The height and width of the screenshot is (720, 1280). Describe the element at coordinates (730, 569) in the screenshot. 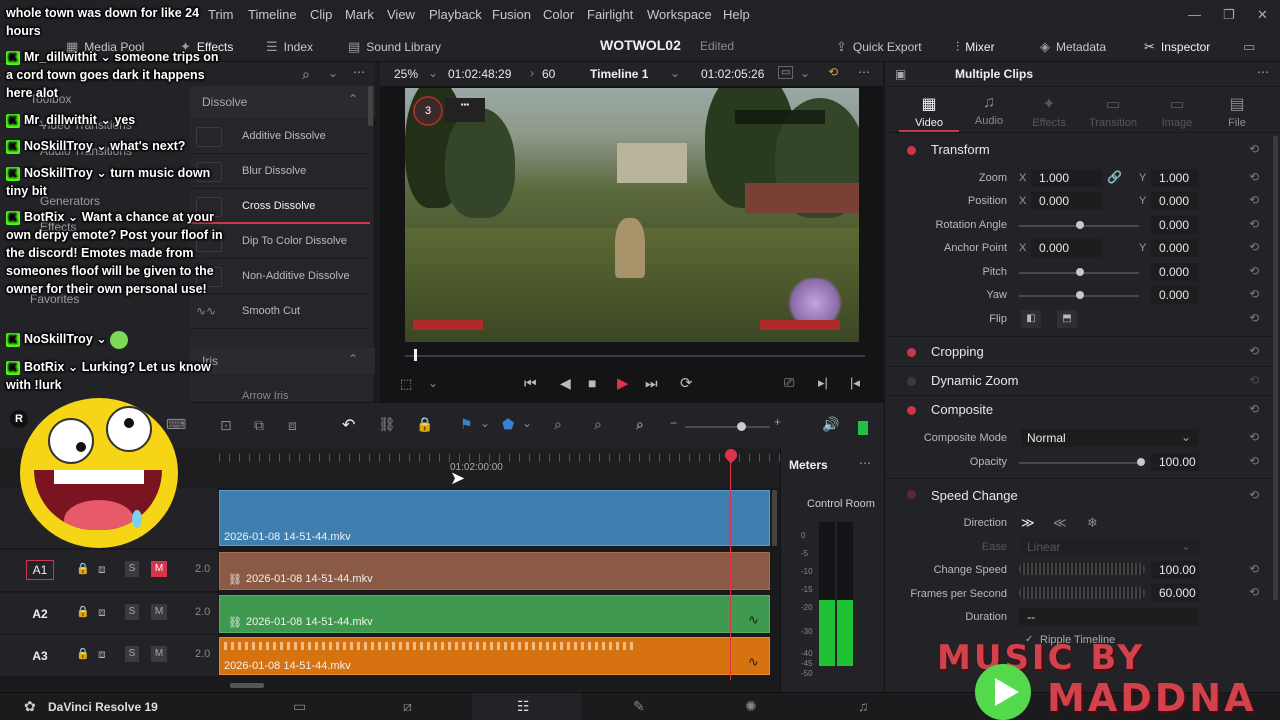

I see `playhead-line` at that location.